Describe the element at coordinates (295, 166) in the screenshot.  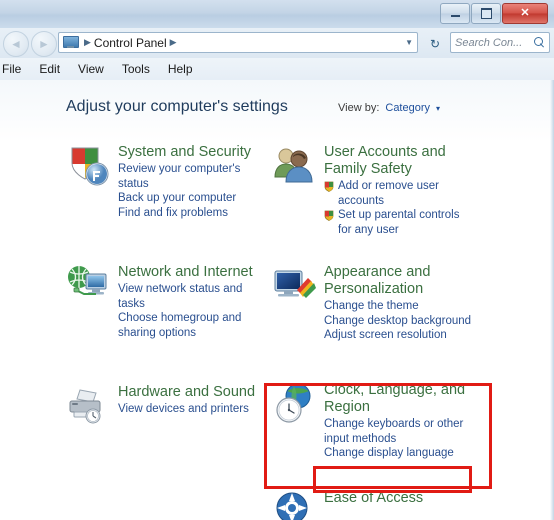
I see `users-icon` at that location.